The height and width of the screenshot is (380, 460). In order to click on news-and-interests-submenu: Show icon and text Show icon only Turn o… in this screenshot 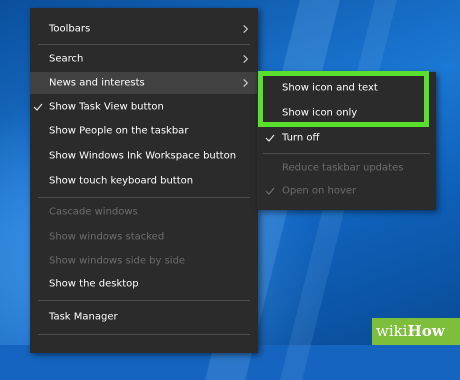, I will do `click(346, 141)`.